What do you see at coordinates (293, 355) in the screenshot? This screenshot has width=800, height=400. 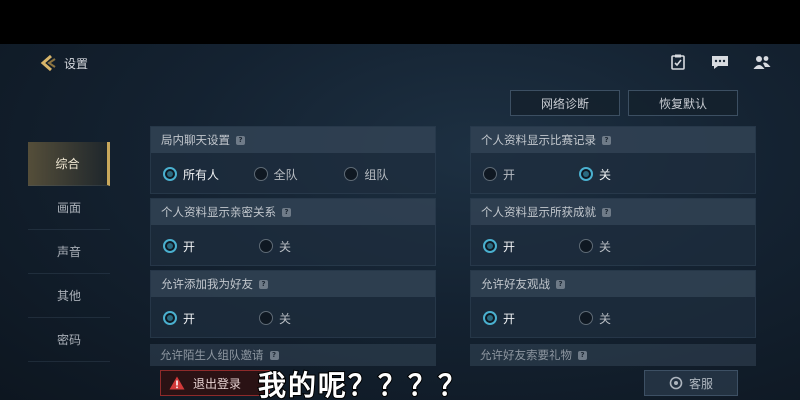 I see `setting-allow-stranger-invite: 允许陌生人组队邀请 ?` at bounding box center [293, 355].